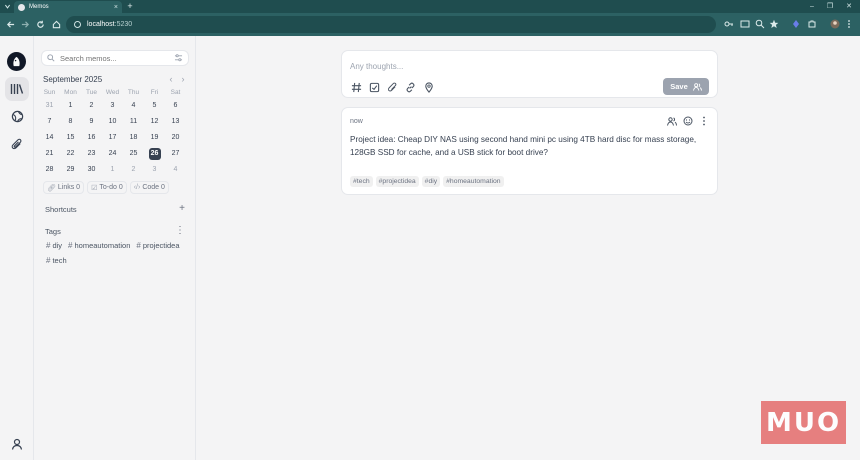  What do you see at coordinates (154, 154) in the screenshot?
I see `calendar-day-today: 26` at bounding box center [154, 154].